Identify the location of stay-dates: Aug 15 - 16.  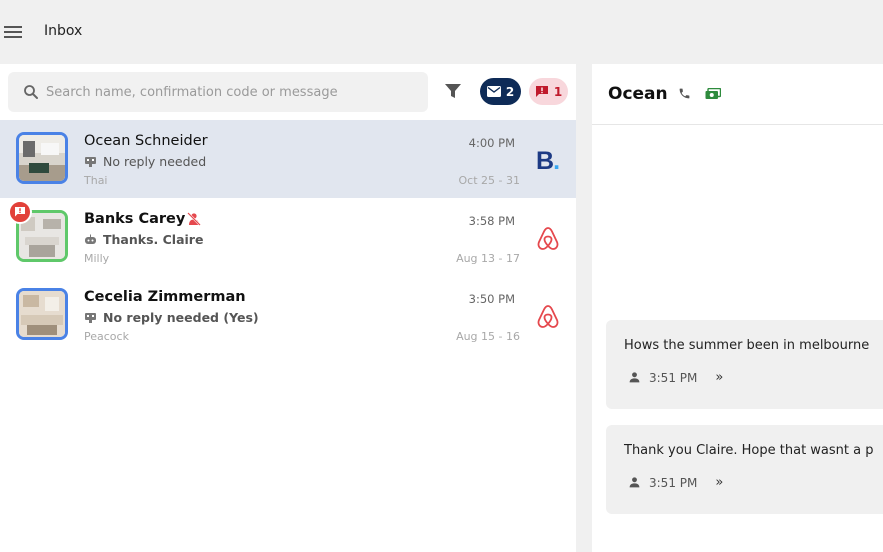
(488, 336).